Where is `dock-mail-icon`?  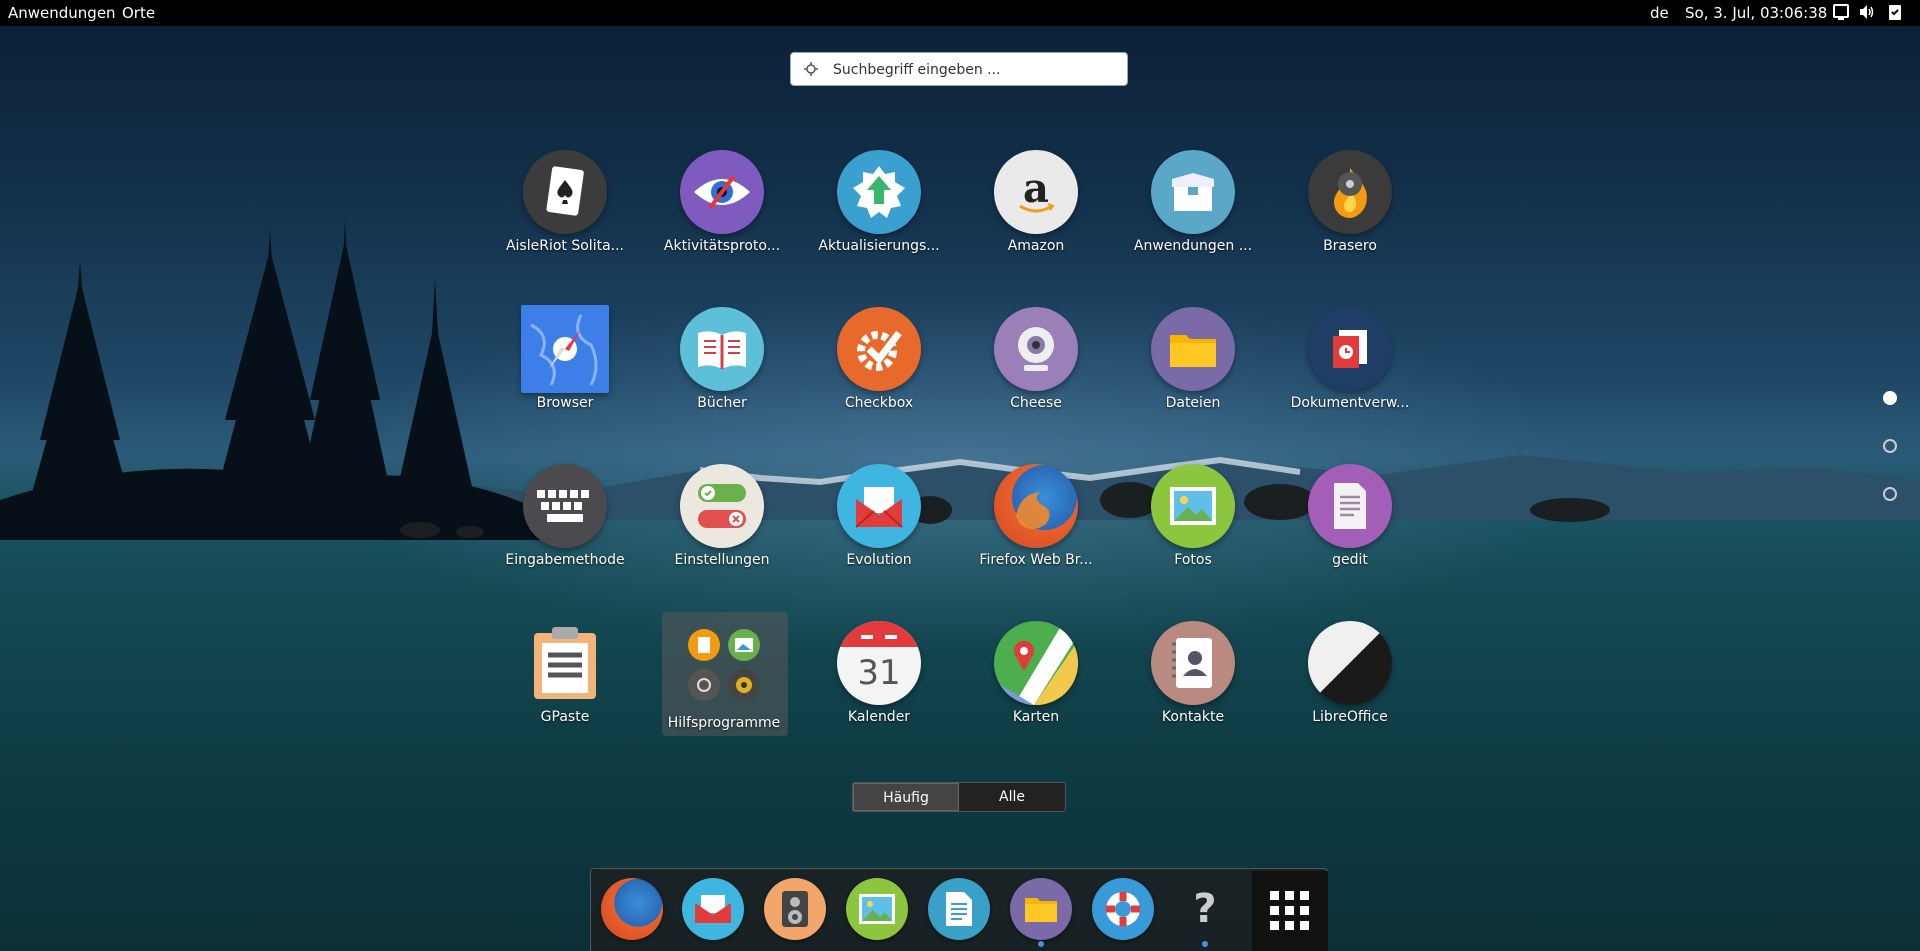 dock-mail-icon is located at coordinates (713, 909).